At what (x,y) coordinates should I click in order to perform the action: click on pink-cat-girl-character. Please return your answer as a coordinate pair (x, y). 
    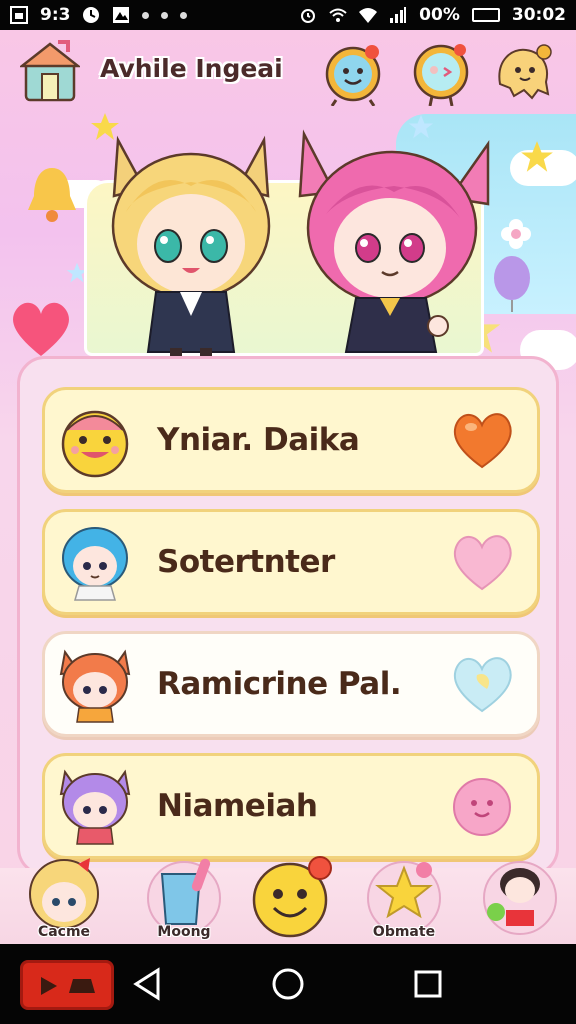
    Looking at the image, I should click on (394, 241).